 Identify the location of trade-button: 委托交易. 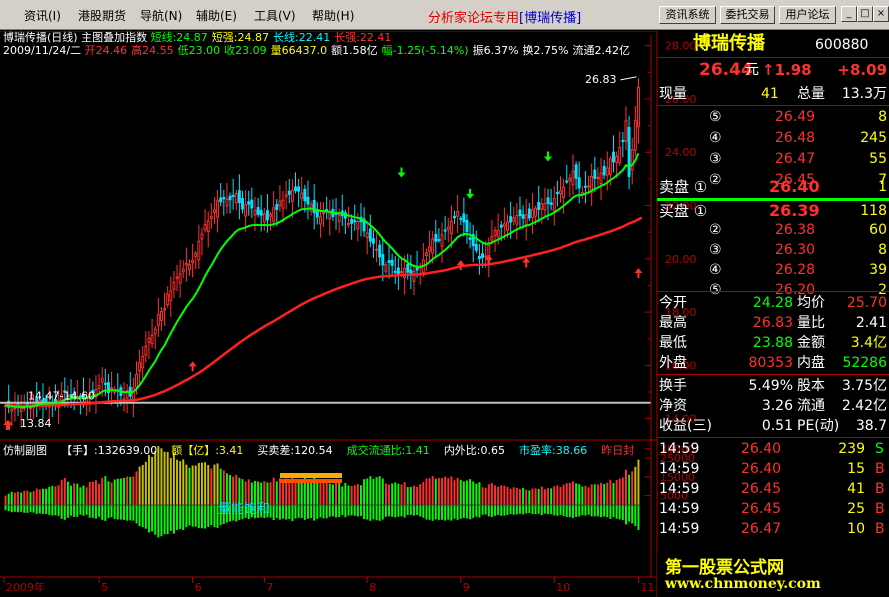
(747, 15).